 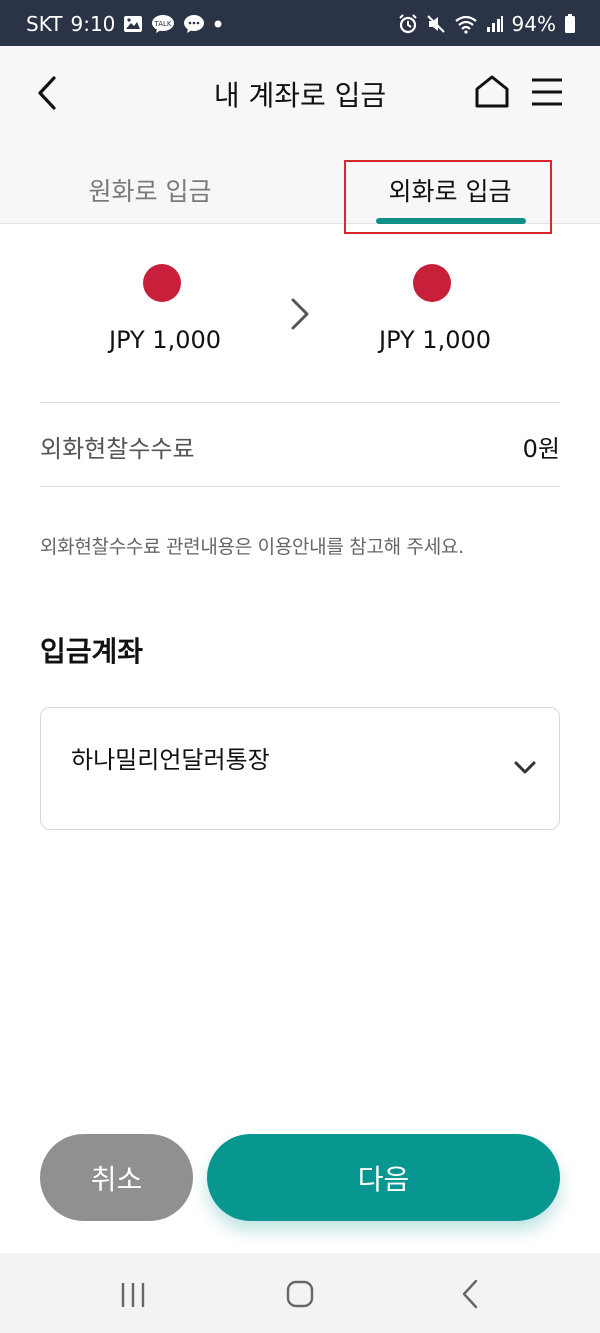 I want to click on gallery-icon, so click(x=133, y=24).